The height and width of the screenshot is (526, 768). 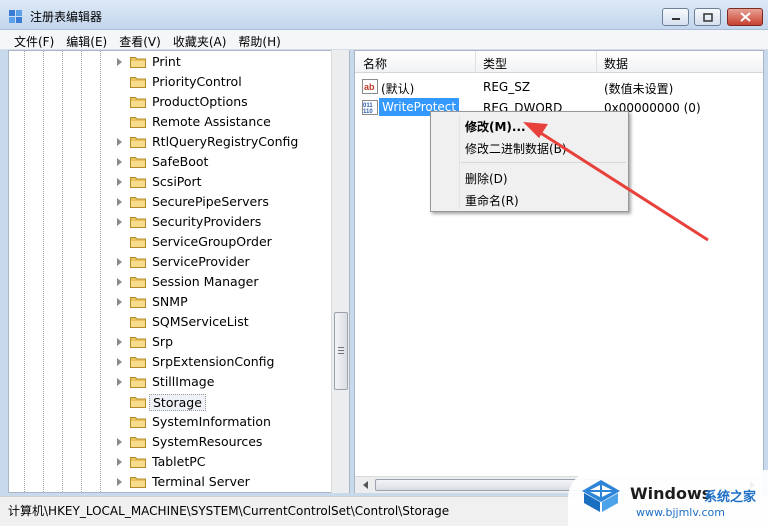 I want to click on tree-node: SecurePipeServers, so click(x=171, y=202).